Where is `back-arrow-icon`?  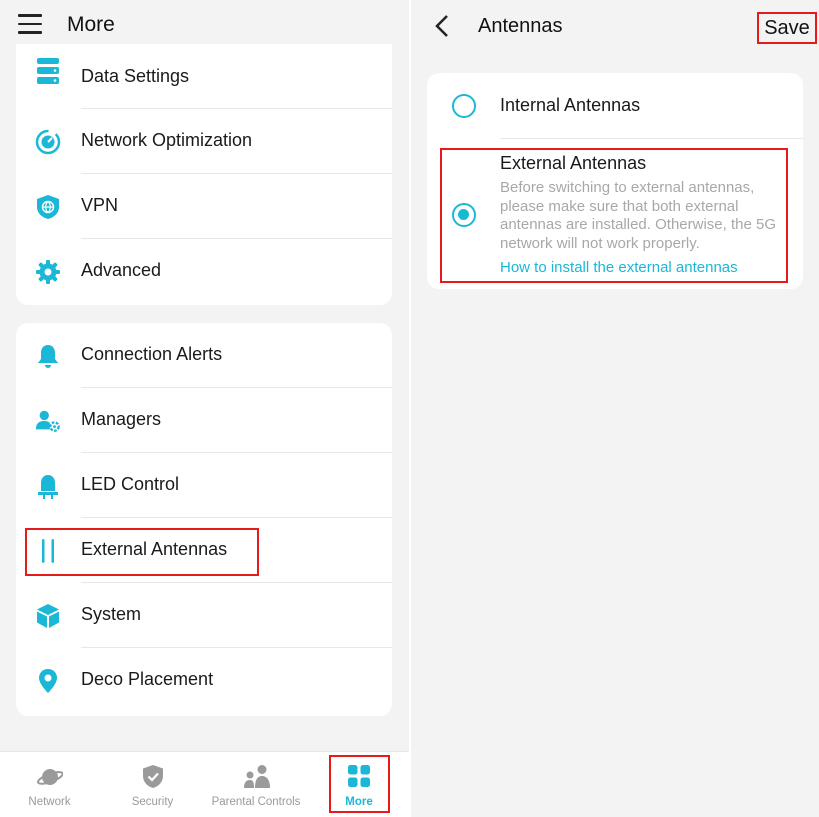
back-arrow-icon is located at coordinates (443, 26).